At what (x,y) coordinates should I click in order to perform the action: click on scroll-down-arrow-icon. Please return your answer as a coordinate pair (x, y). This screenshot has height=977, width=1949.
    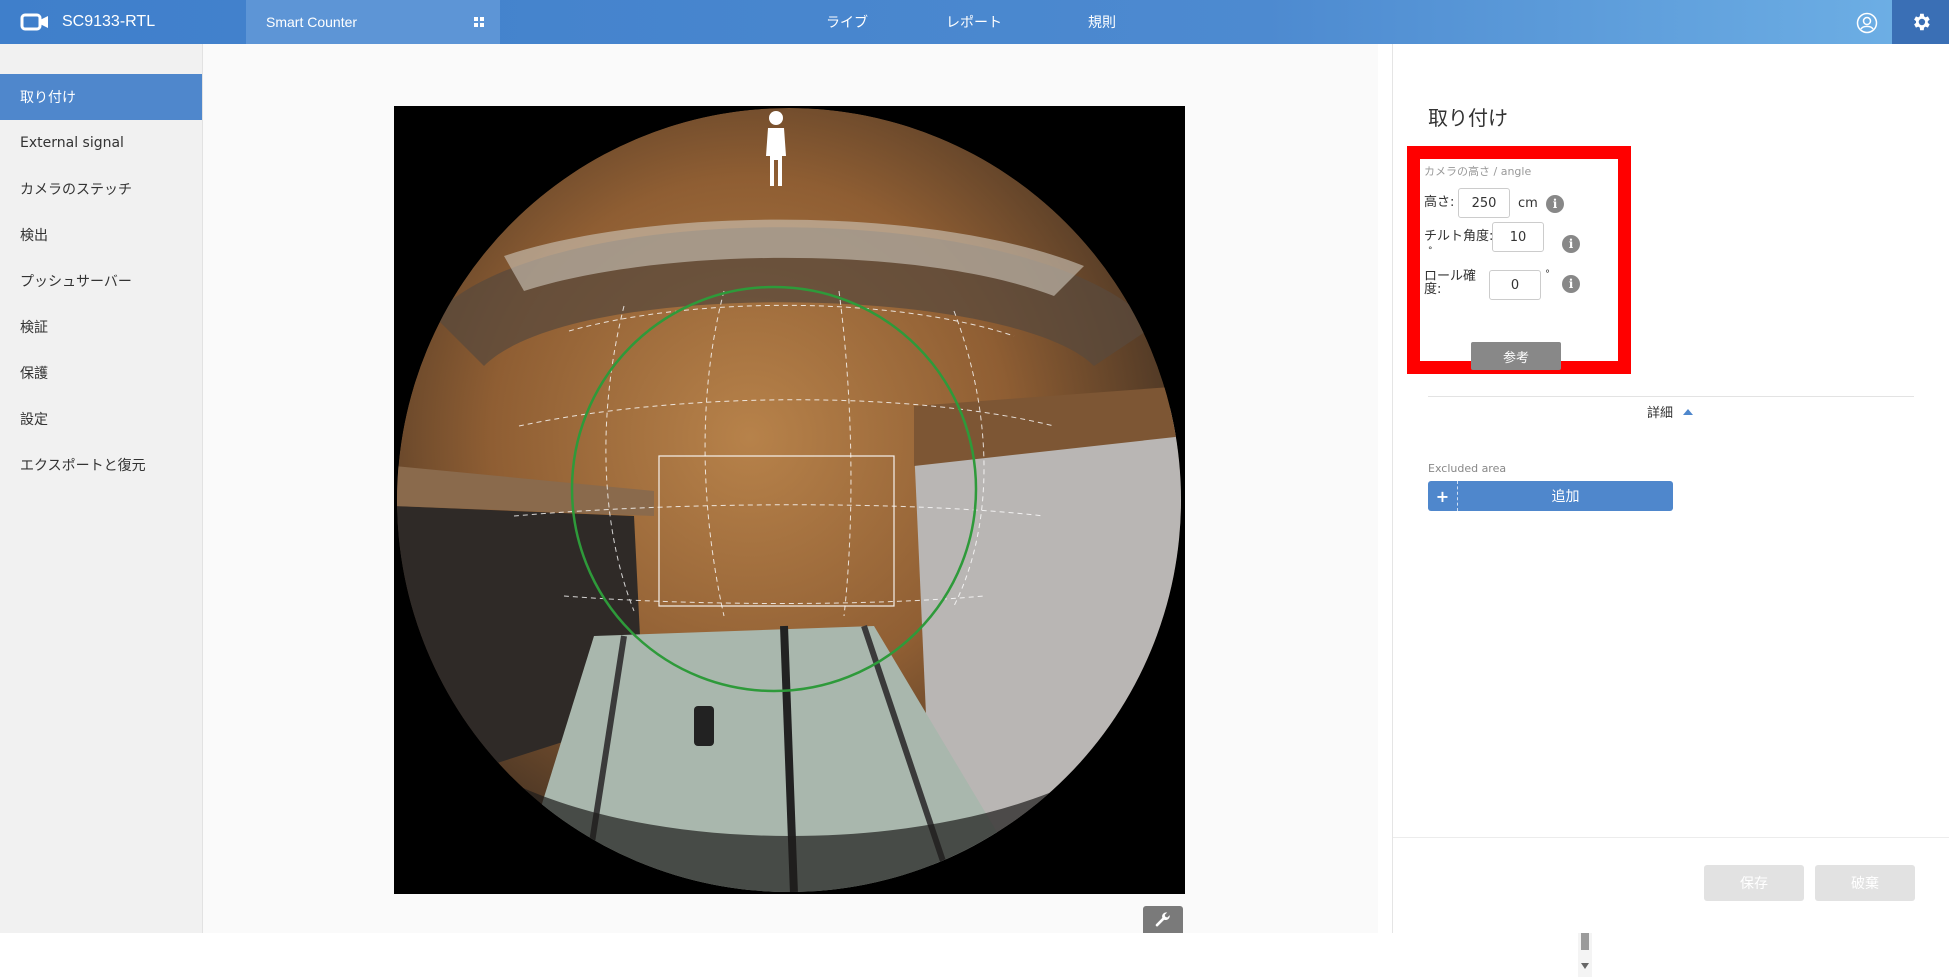
    Looking at the image, I should click on (1585, 966).